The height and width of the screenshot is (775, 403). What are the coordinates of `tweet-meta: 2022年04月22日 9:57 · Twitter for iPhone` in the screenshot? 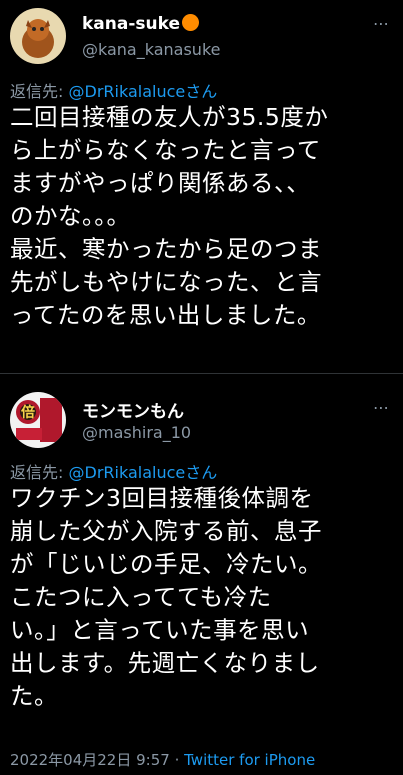 It's located at (162, 759).